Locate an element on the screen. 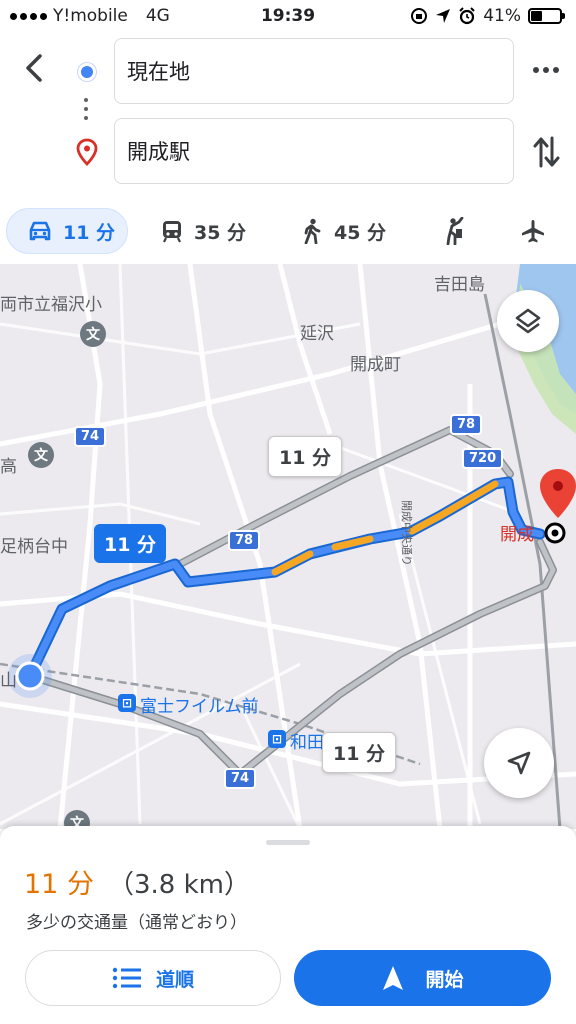 The image size is (576, 1024). battery-icon is located at coordinates (546, 16).